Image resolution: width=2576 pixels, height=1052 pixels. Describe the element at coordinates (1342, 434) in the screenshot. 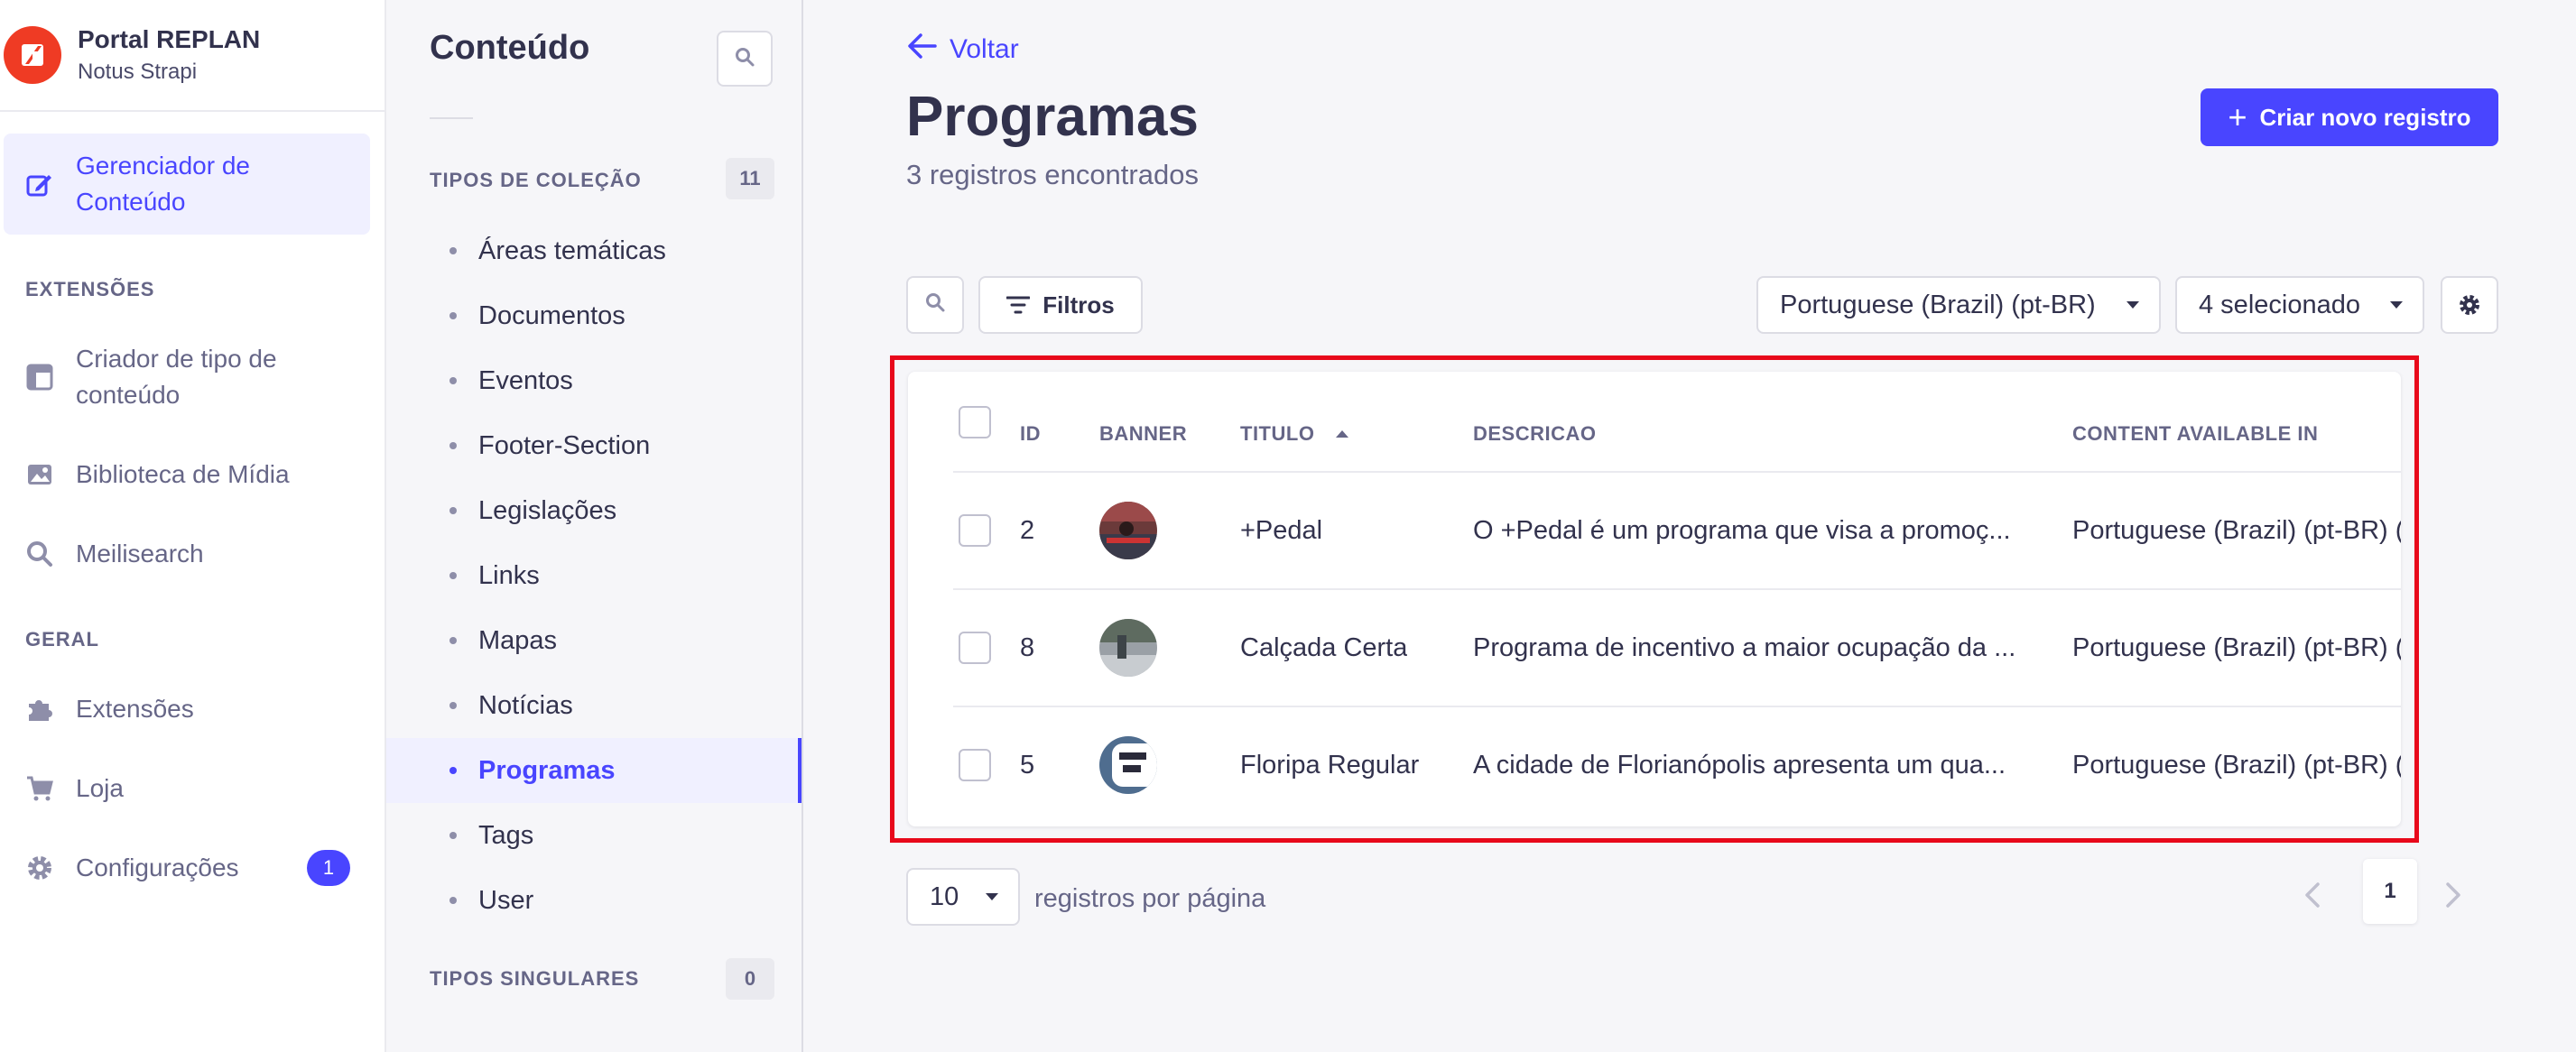

I see `sort-ascending-icon` at that location.